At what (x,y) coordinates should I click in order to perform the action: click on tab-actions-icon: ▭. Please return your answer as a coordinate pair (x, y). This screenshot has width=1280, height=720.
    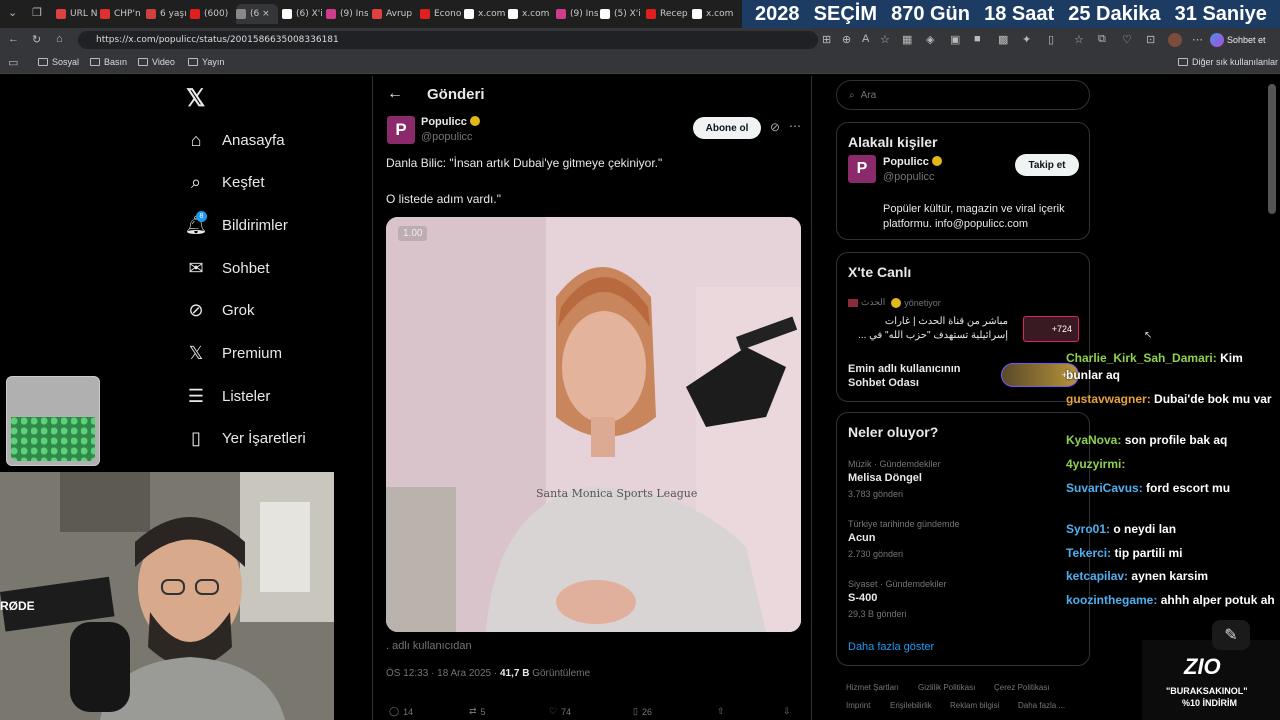
    Looking at the image, I should click on (13, 62).